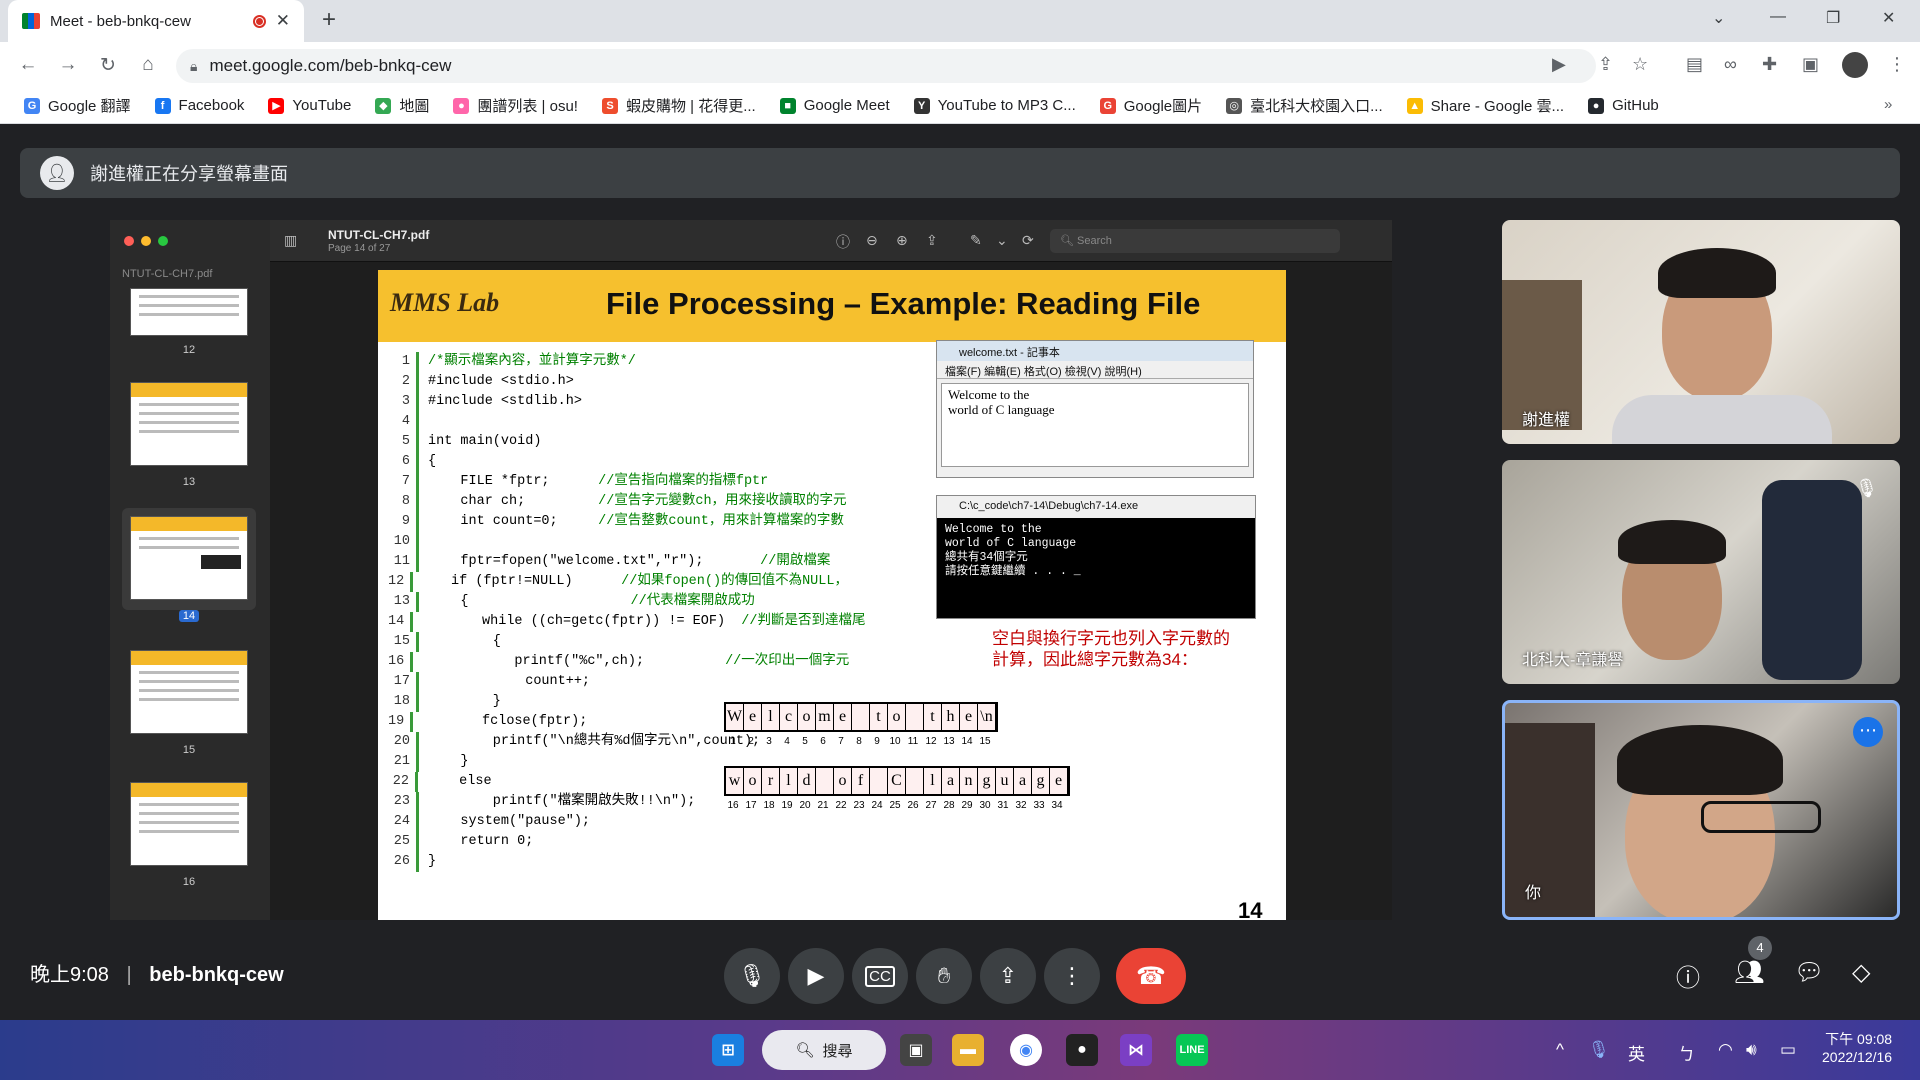 The height and width of the screenshot is (1080, 1920). I want to click on console-title: C:\c_code\ch7-14\Debug\ch7-14.exe, so click(1096, 507).